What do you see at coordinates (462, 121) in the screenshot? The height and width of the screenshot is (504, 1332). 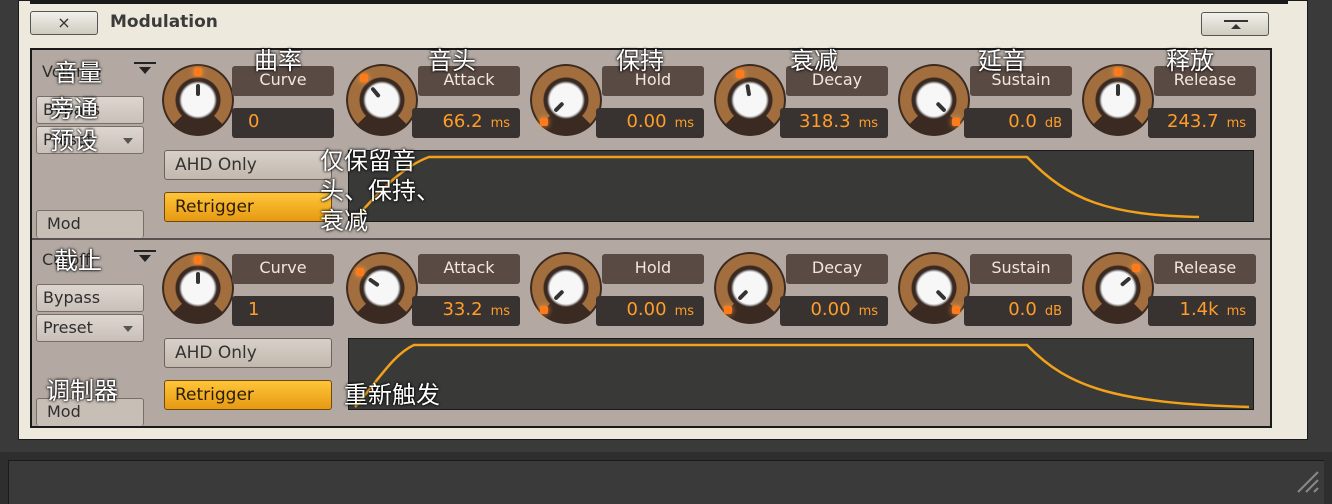 I see `attack-value-number: 66.2` at bounding box center [462, 121].